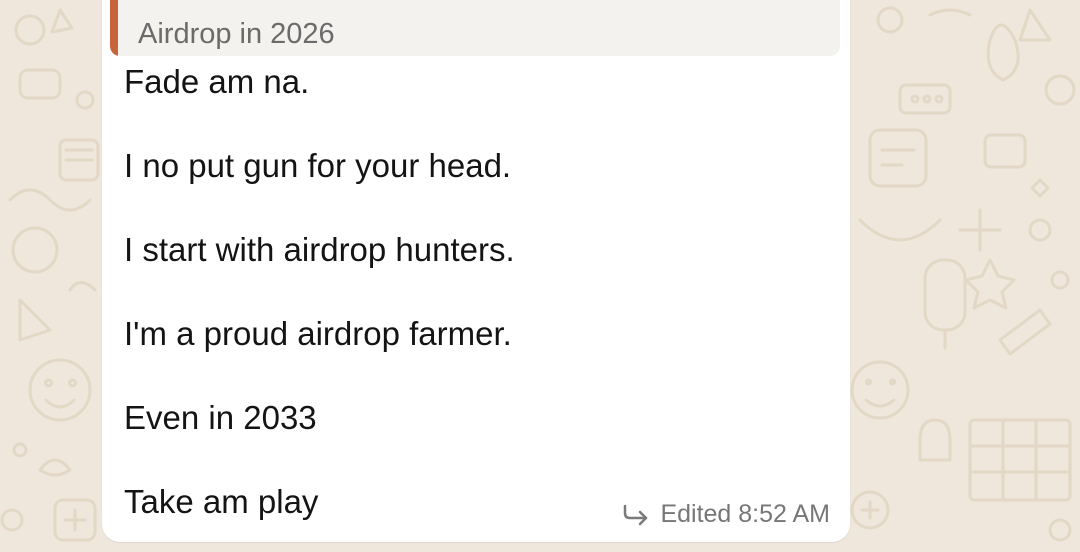 The height and width of the screenshot is (552, 1080). Describe the element at coordinates (318, 333) in the screenshot. I see `message-line: I'm a proud airdrop farmer.` at that location.